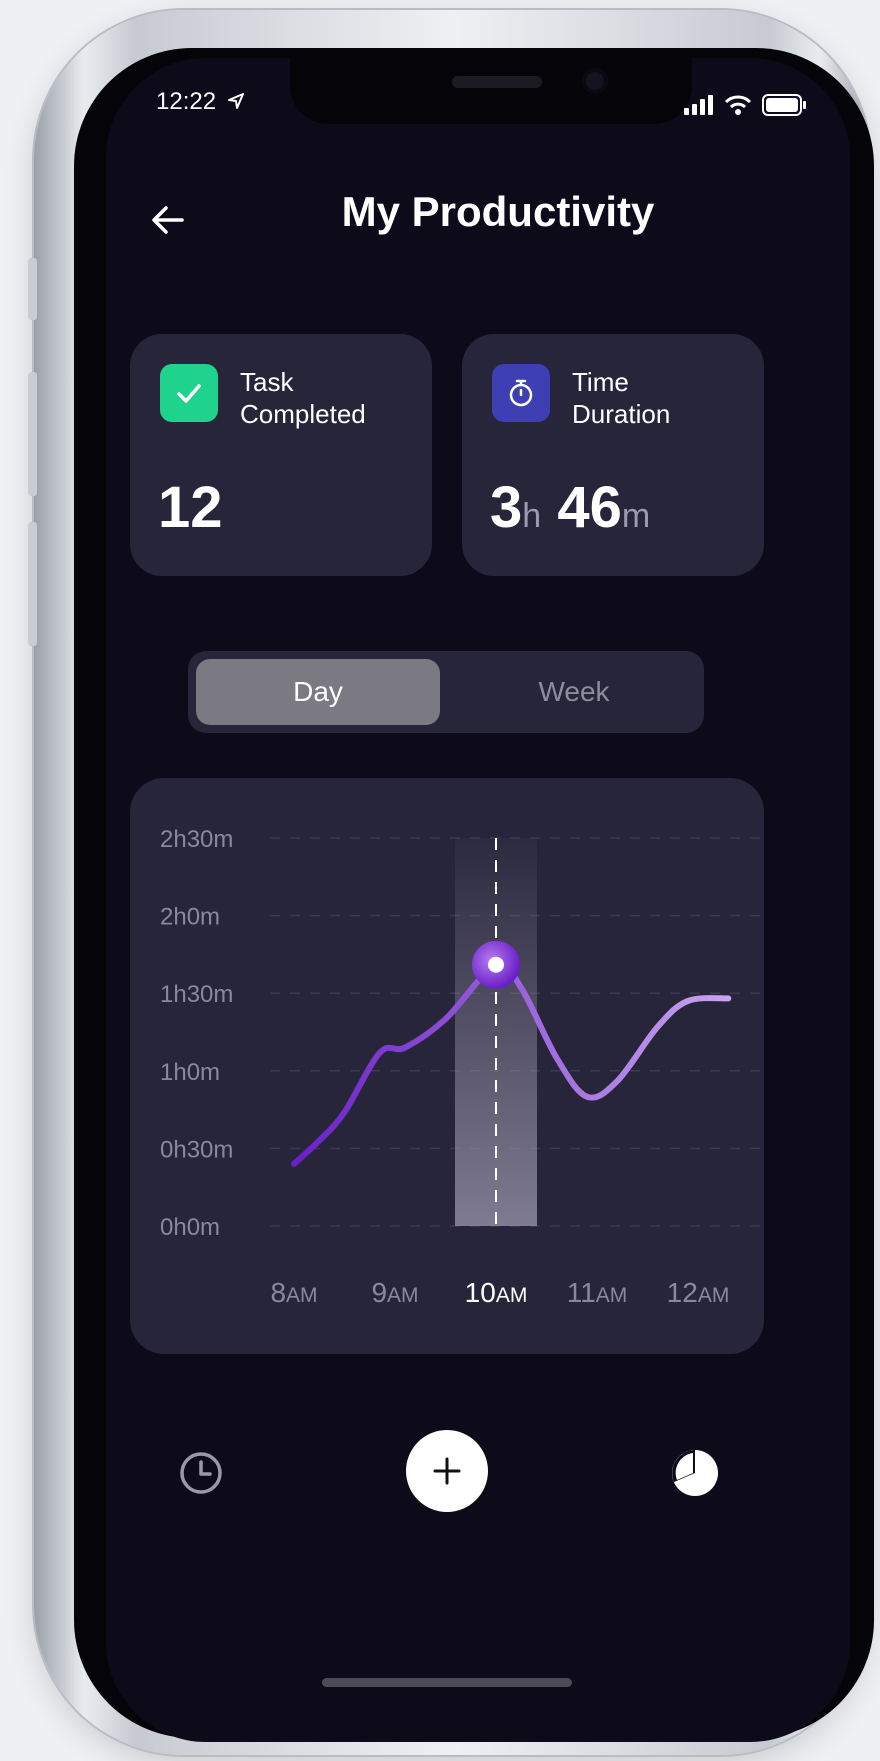  What do you see at coordinates (196, 1149) in the screenshot?
I see `y-tick-label: 0h30m` at bounding box center [196, 1149].